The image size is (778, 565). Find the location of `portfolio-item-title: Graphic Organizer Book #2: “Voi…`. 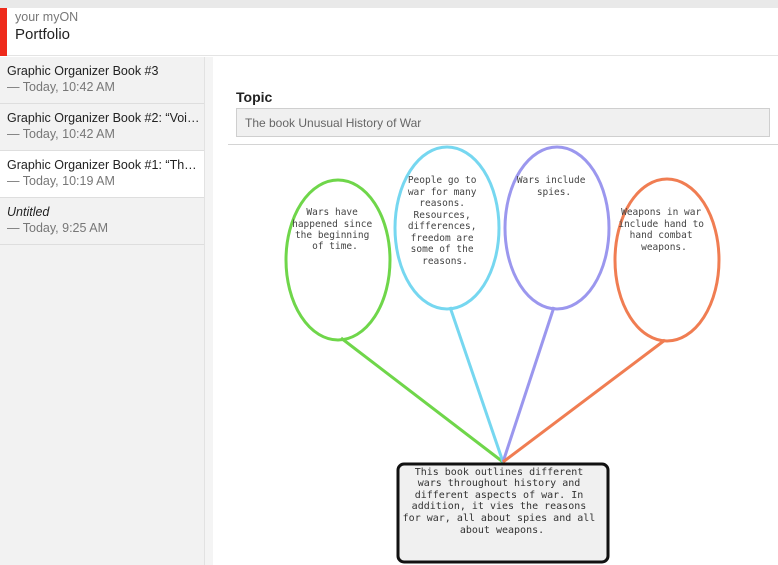

portfolio-item-title: Graphic Organizer Book #2: “Voi… is located at coordinates (103, 118).